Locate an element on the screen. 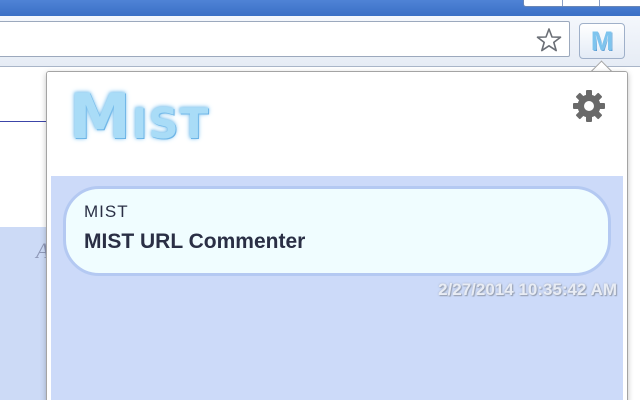 The width and height of the screenshot is (640, 400). title-bar is located at coordinates (320, 8).